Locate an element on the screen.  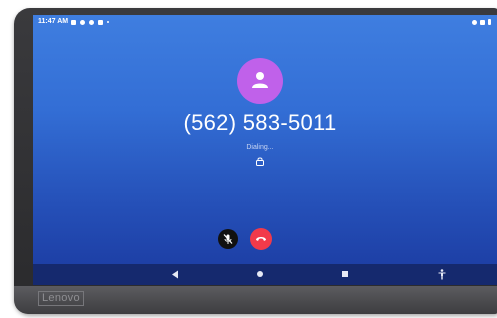
status-notification-icons is located at coordinates (90, 22).